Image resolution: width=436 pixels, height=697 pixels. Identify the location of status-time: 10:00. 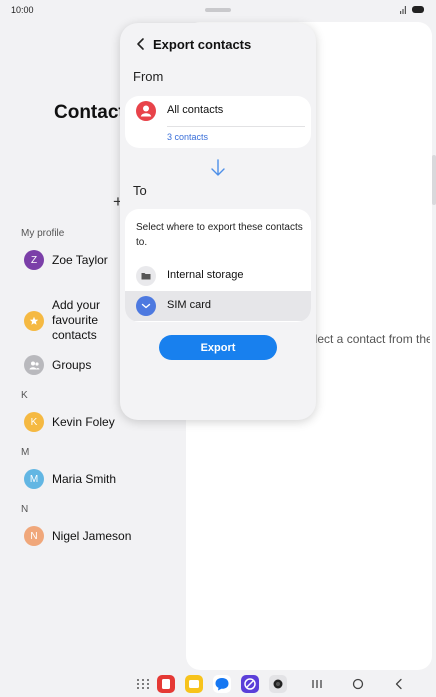
(22, 10).